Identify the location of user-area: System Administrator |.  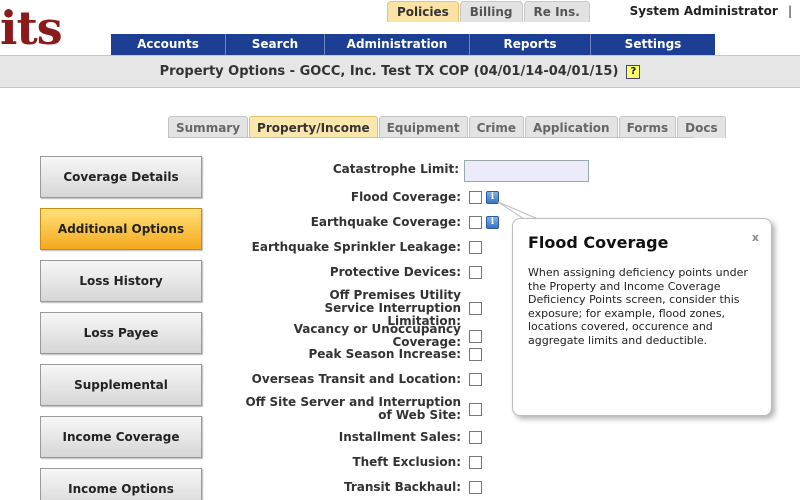
(711, 11).